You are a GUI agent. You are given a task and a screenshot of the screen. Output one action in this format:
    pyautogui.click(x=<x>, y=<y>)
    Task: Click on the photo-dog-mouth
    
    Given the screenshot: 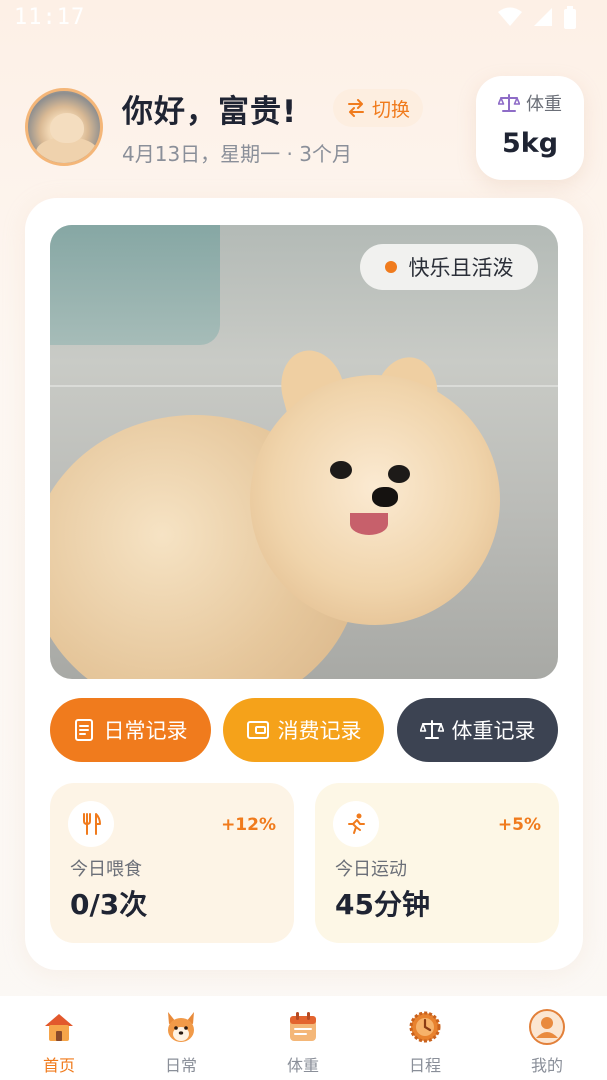 What is the action you would take?
    pyautogui.click(x=369, y=524)
    